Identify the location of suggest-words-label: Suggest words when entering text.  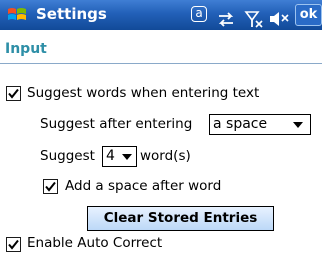
(143, 93).